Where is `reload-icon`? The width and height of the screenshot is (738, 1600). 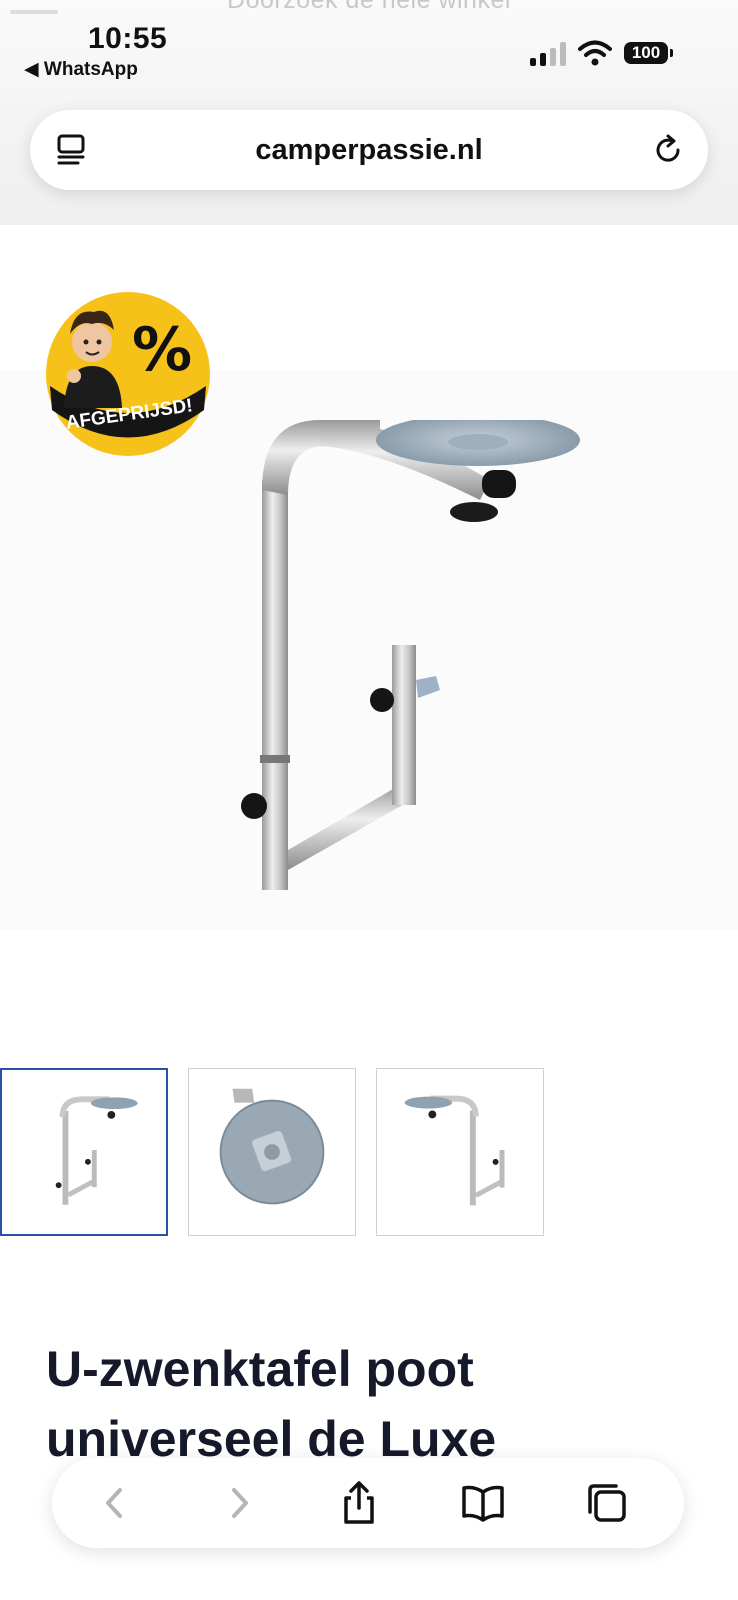
reload-icon is located at coordinates (668, 150).